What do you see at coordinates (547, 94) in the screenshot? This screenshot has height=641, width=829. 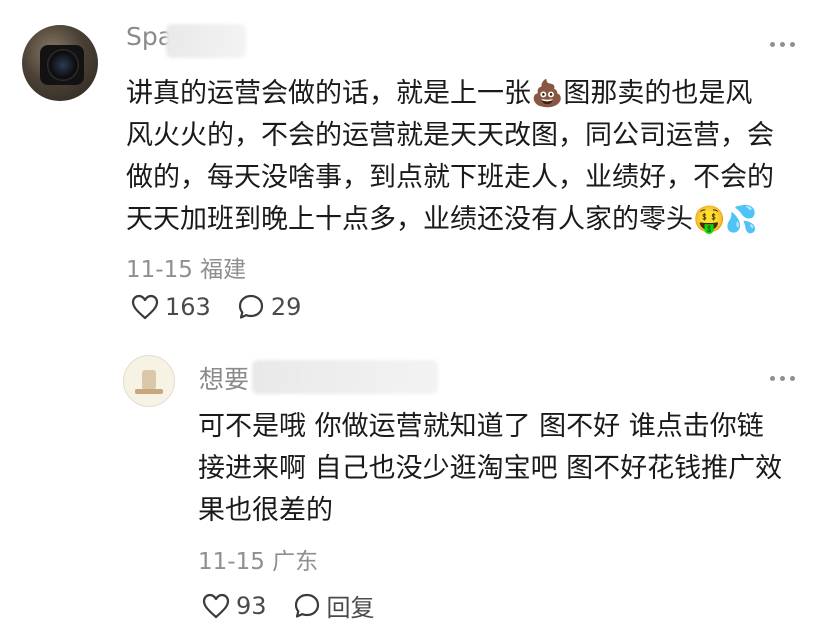 I see `poop-emoji-icon: 💩` at bounding box center [547, 94].